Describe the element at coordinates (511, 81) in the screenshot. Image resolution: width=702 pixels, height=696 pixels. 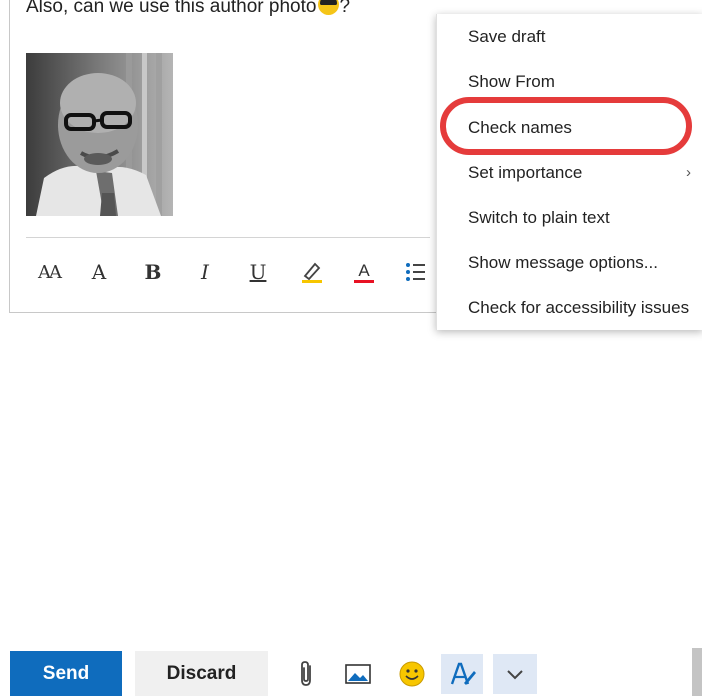
I see `menu-item-label: Show From` at that location.